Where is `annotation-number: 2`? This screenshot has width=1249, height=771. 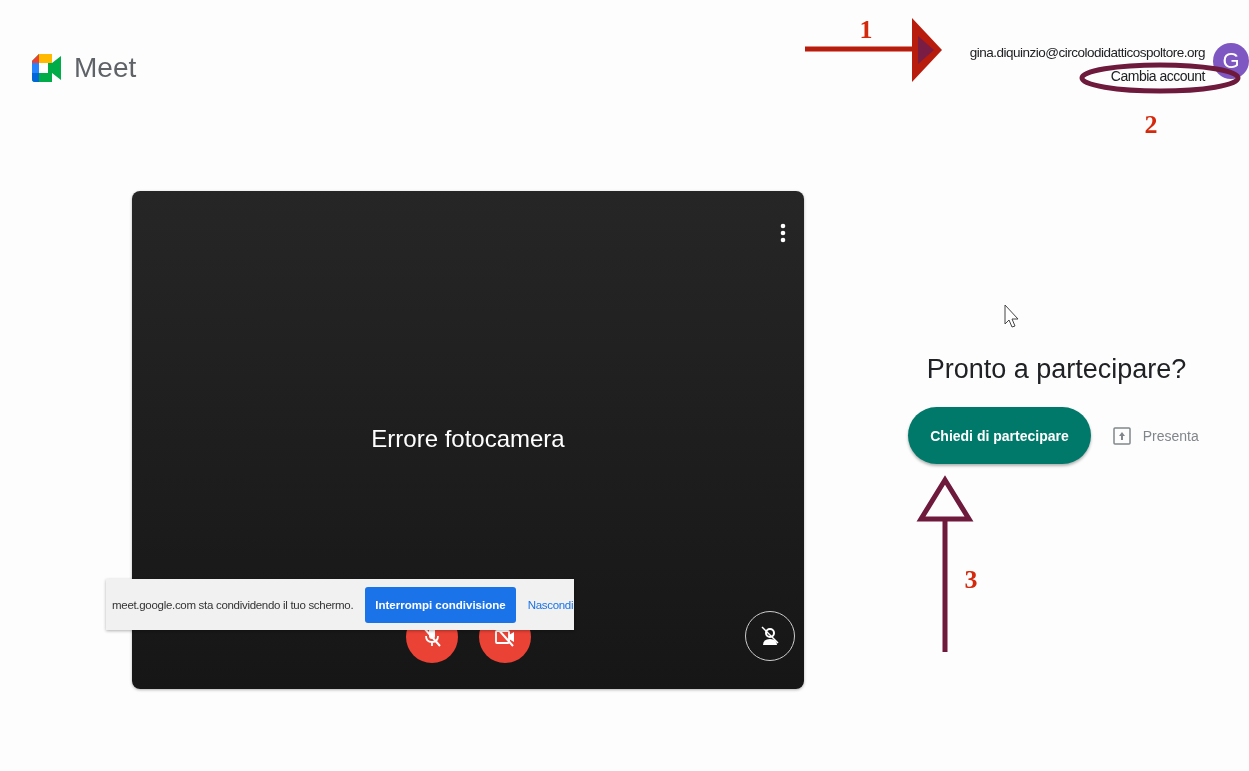 annotation-number: 2 is located at coordinates (1151, 124).